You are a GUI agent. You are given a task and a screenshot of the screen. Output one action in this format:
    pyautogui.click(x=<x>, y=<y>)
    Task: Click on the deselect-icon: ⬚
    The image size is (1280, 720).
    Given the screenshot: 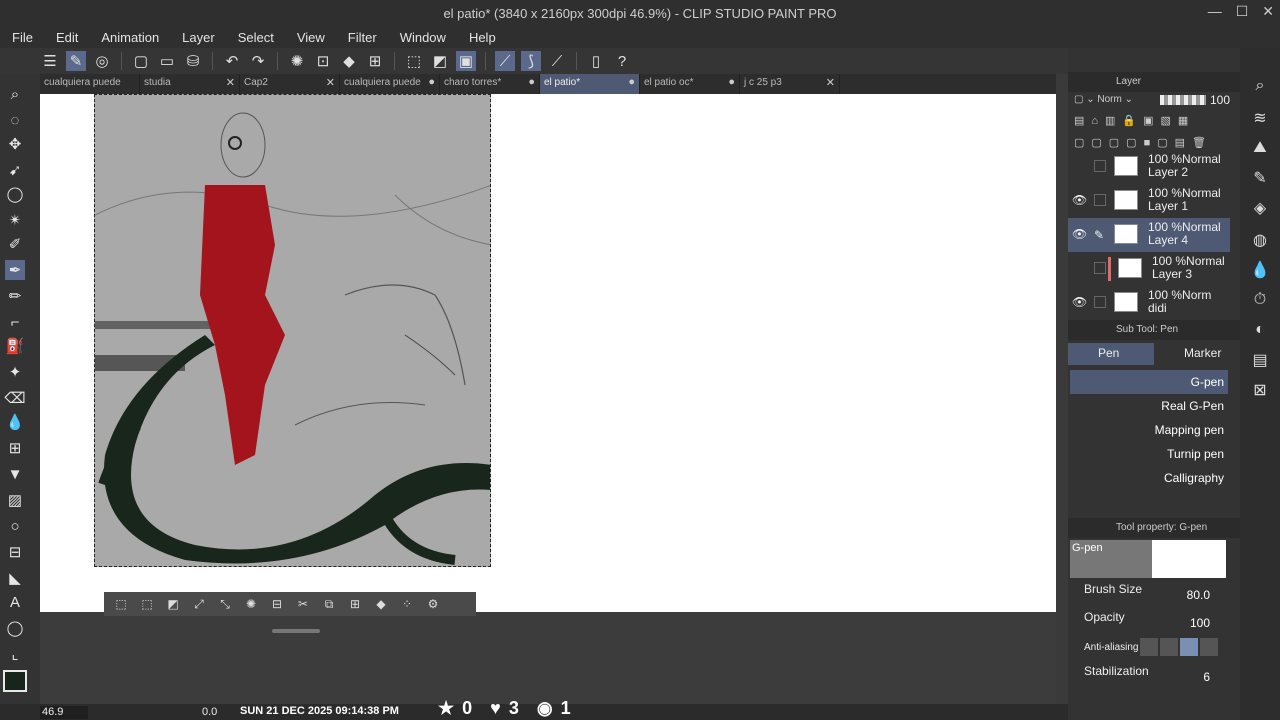 What is the action you would take?
    pyautogui.click(x=121, y=604)
    